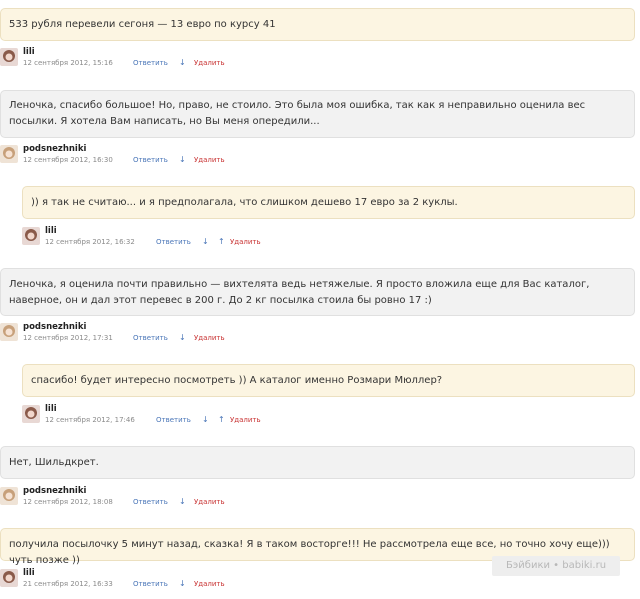  Describe the element at coordinates (54, 462) in the screenshot. I see `comment-text: Нет, Шильдкрет.` at that location.